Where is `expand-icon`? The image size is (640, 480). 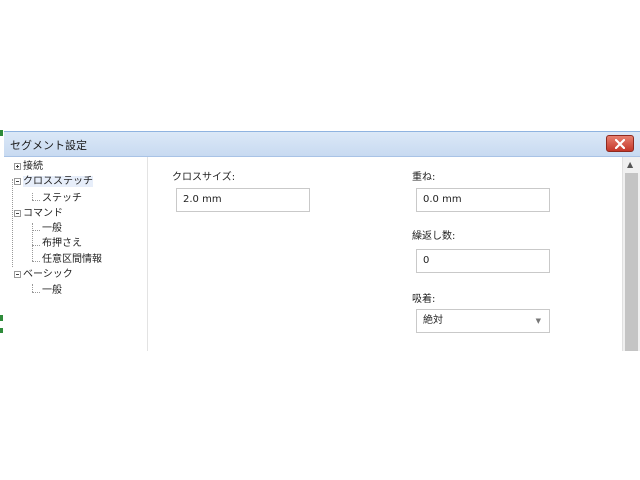
expand-icon is located at coordinates (17, 166).